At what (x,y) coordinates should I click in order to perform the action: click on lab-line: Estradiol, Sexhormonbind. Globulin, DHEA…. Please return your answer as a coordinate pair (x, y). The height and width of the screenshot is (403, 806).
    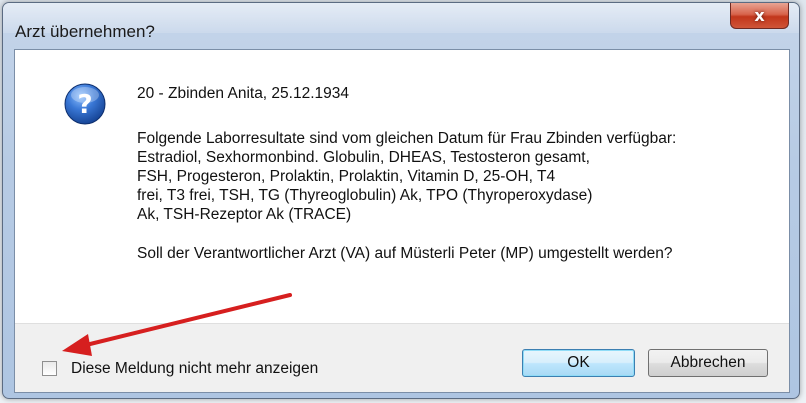
    Looking at the image, I should click on (363, 157).